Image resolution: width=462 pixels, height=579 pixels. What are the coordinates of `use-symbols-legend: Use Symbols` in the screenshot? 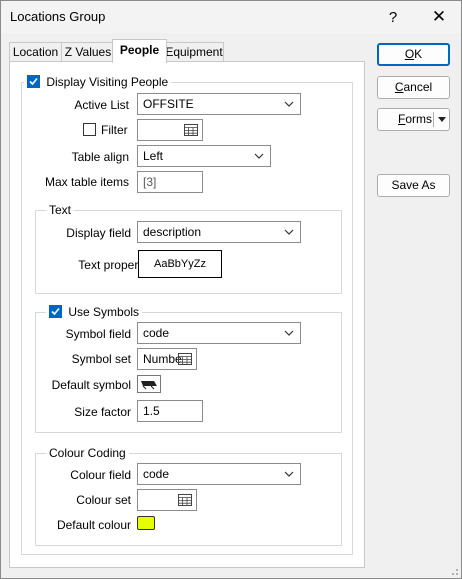 It's located at (94, 312).